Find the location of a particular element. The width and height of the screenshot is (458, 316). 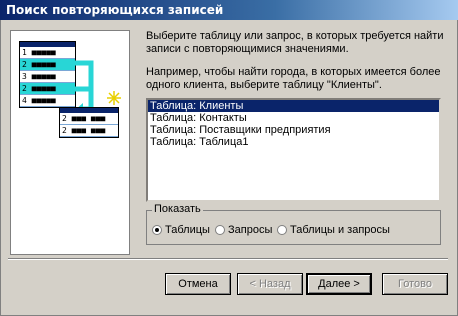

list-item: Таблица: Поставщики предприятия is located at coordinates (293, 130).